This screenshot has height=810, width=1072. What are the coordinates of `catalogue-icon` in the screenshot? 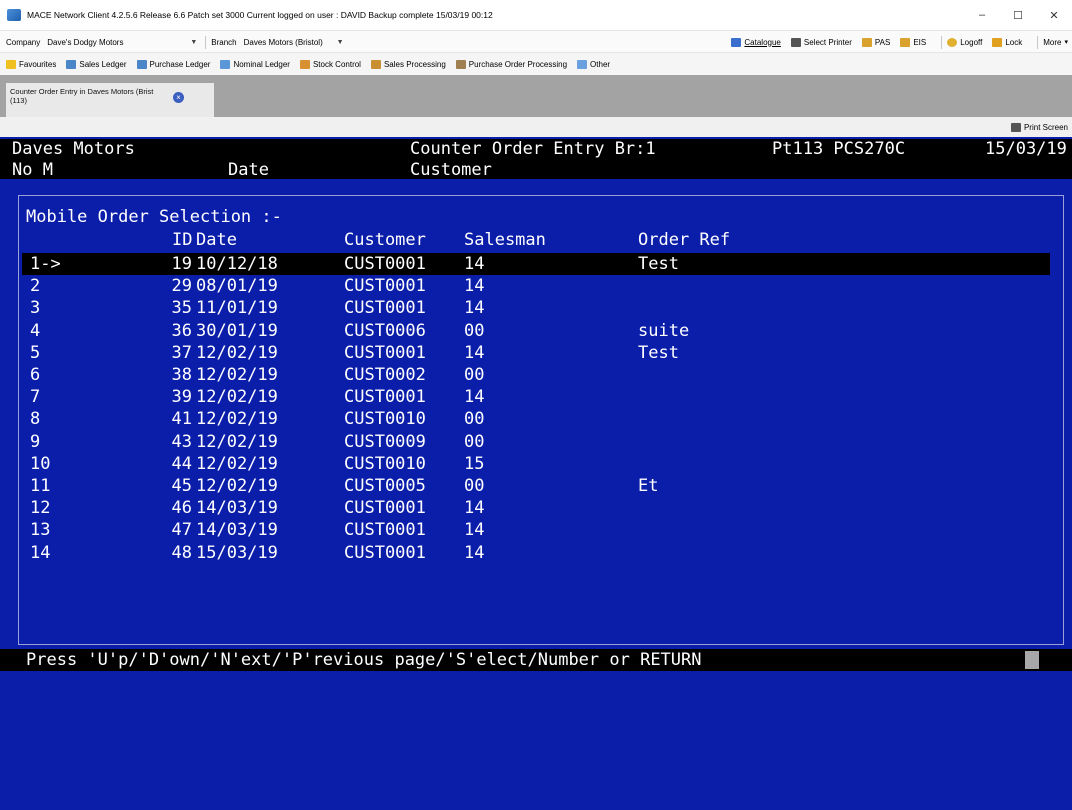 It's located at (736, 42).